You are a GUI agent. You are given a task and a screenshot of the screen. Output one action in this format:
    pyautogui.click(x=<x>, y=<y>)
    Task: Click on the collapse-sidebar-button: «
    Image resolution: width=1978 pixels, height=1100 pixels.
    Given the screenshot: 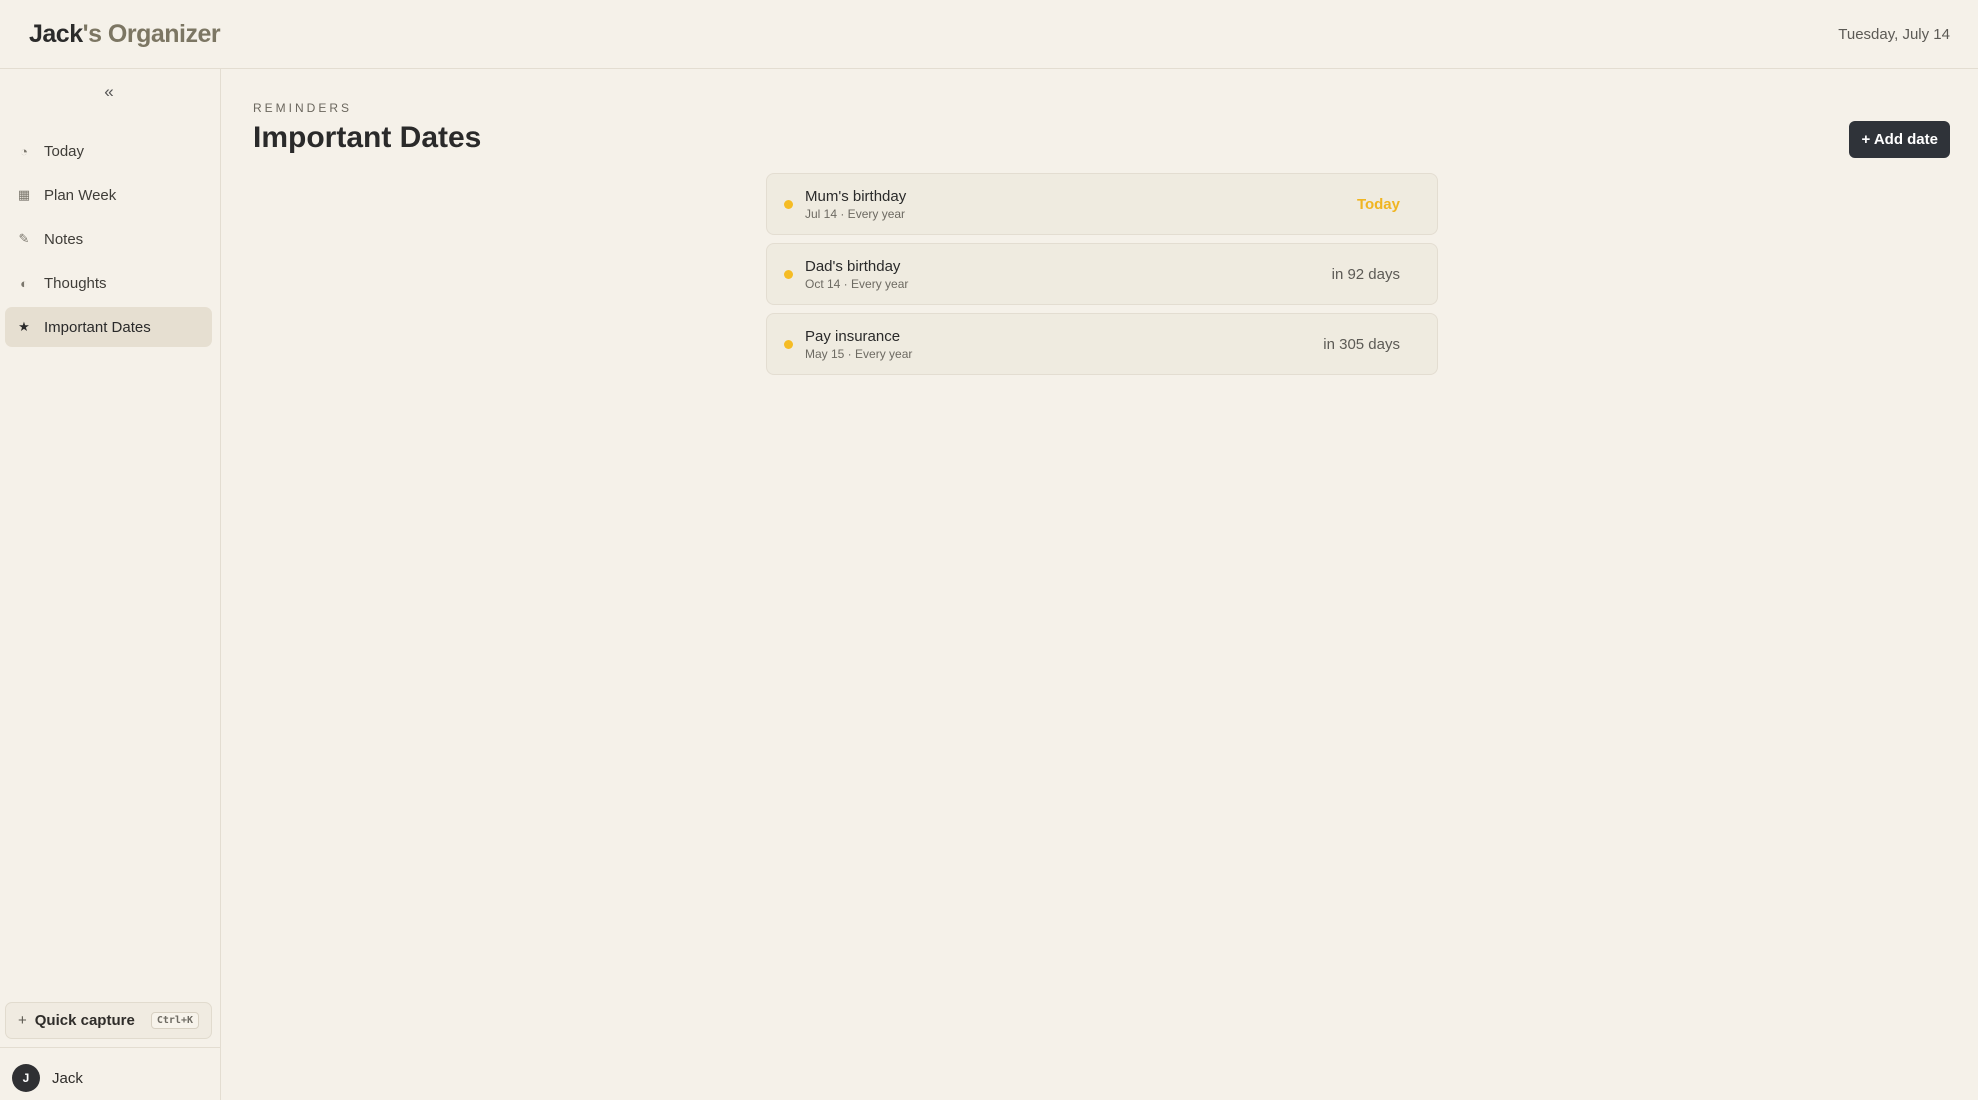 What is the action you would take?
    pyautogui.click(x=109, y=92)
    